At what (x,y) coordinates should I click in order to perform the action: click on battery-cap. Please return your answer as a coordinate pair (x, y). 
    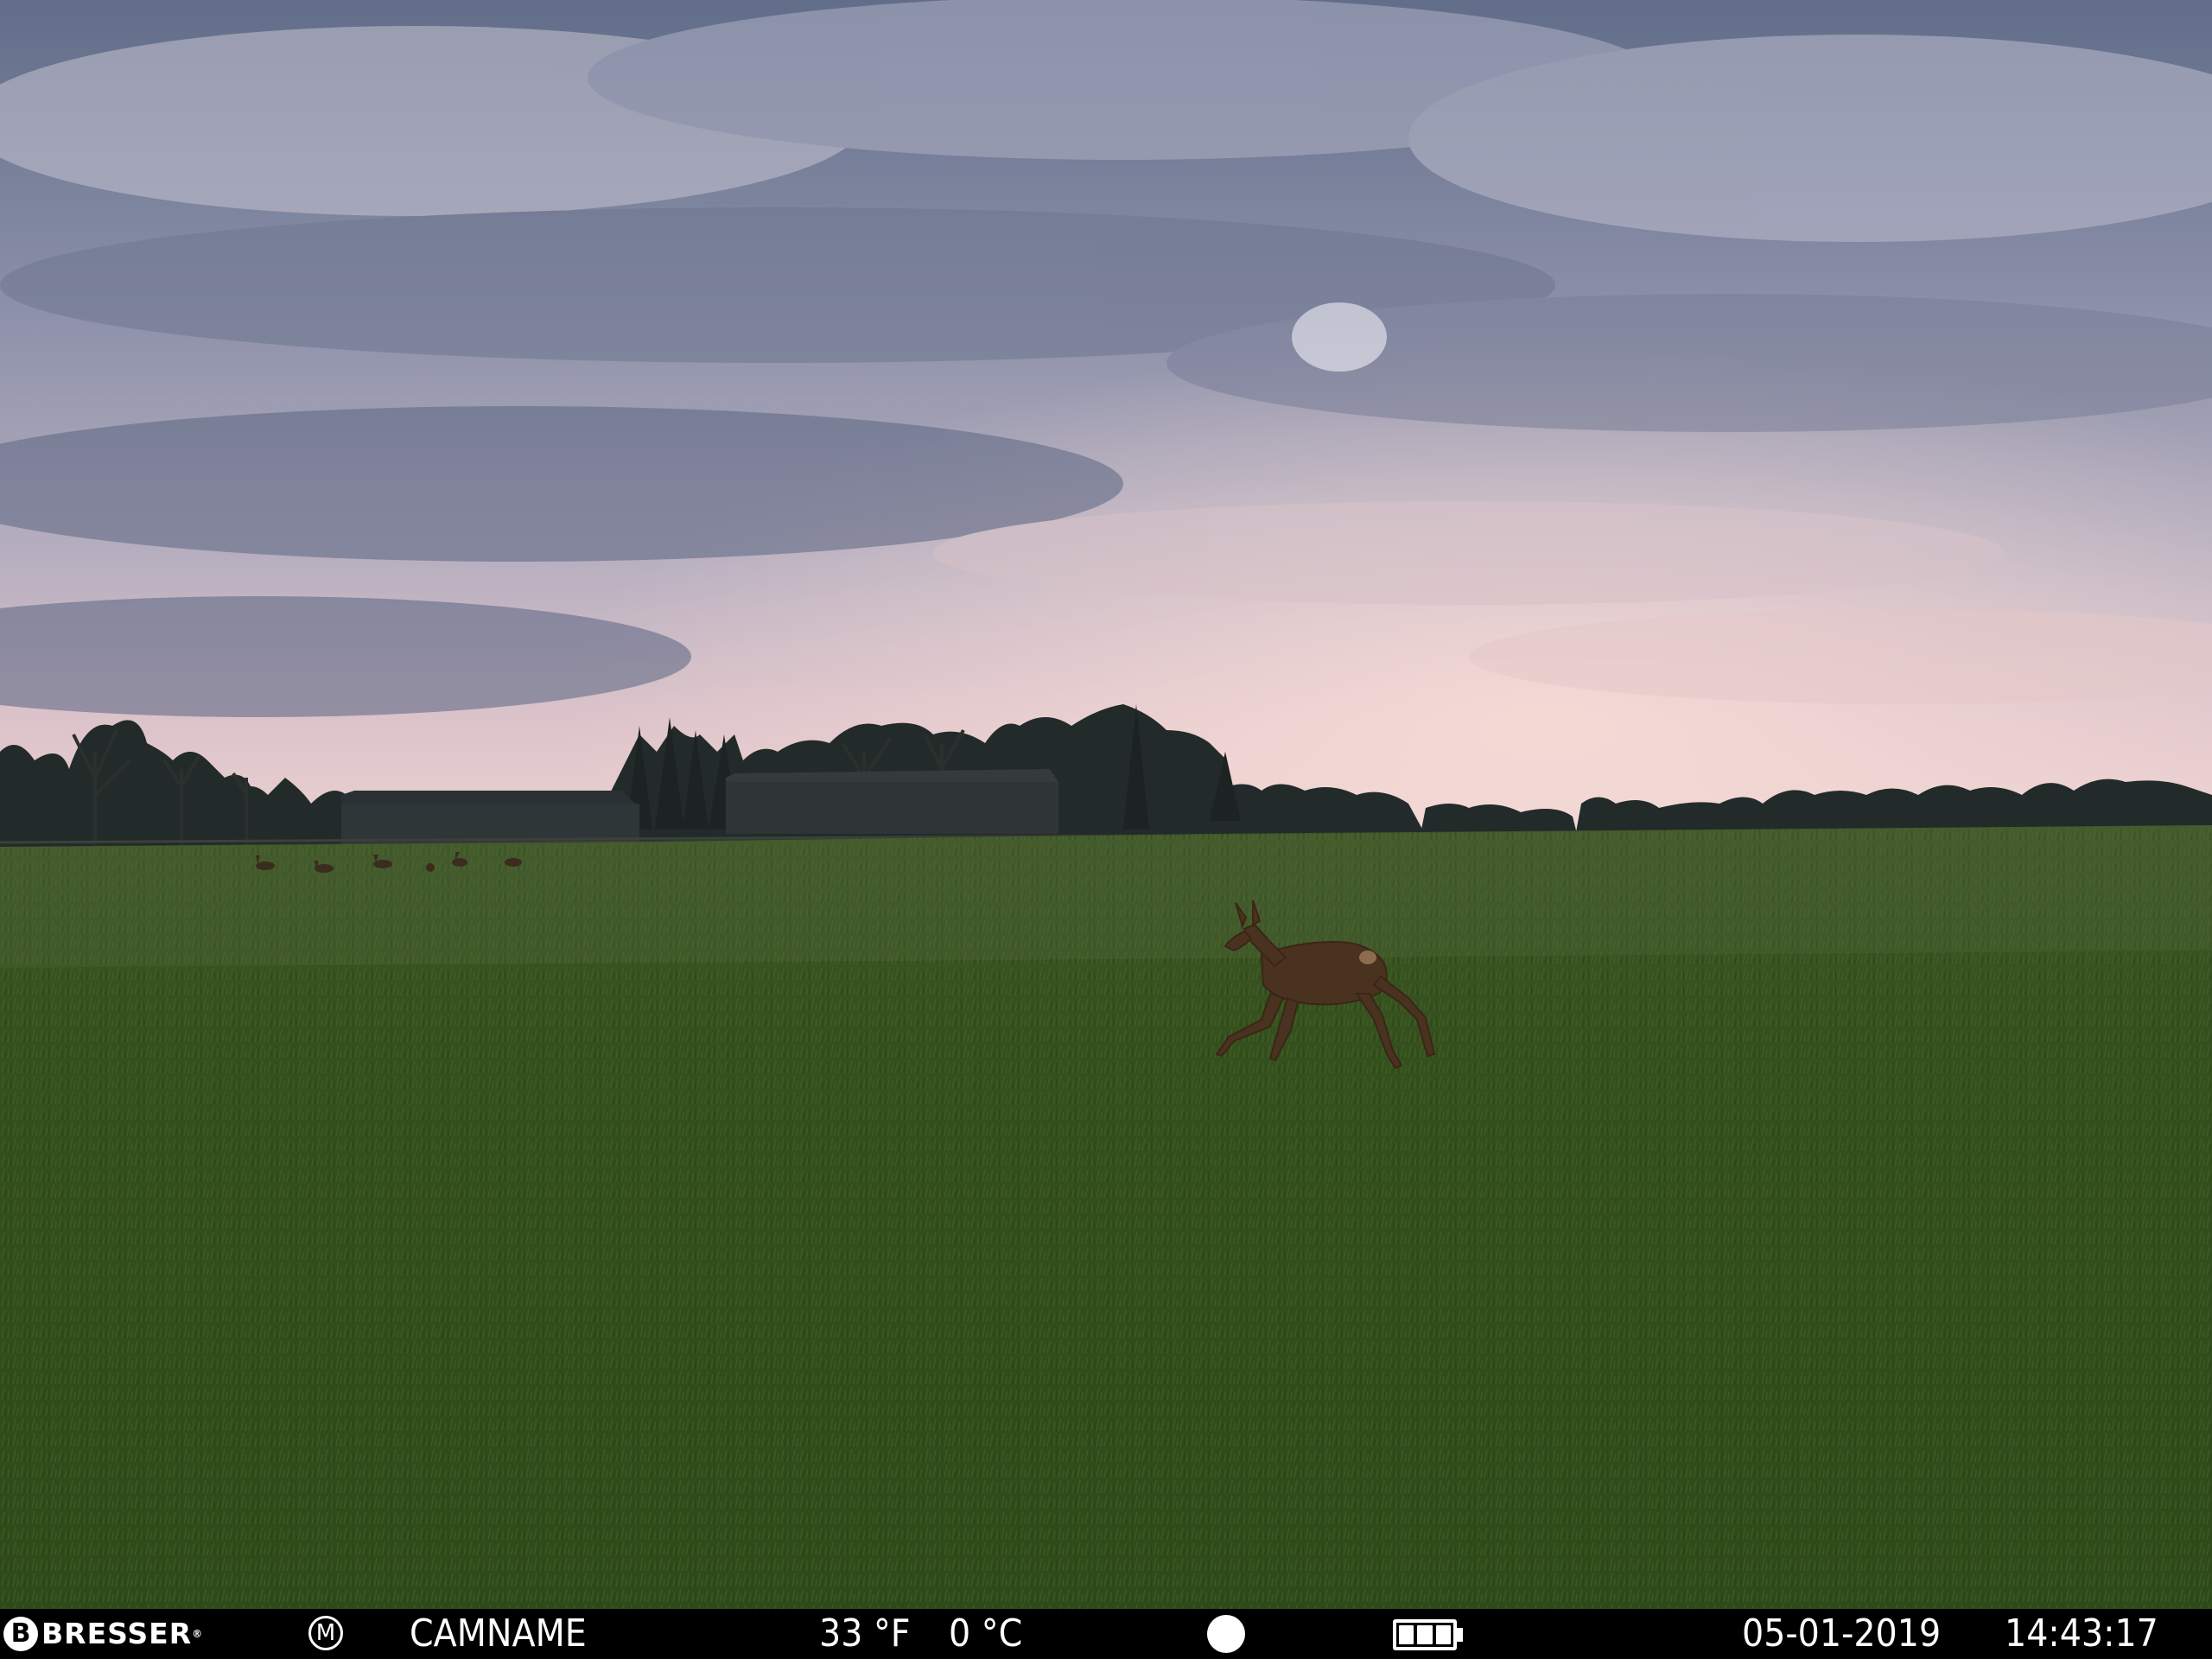
    Looking at the image, I should click on (1460, 1635).